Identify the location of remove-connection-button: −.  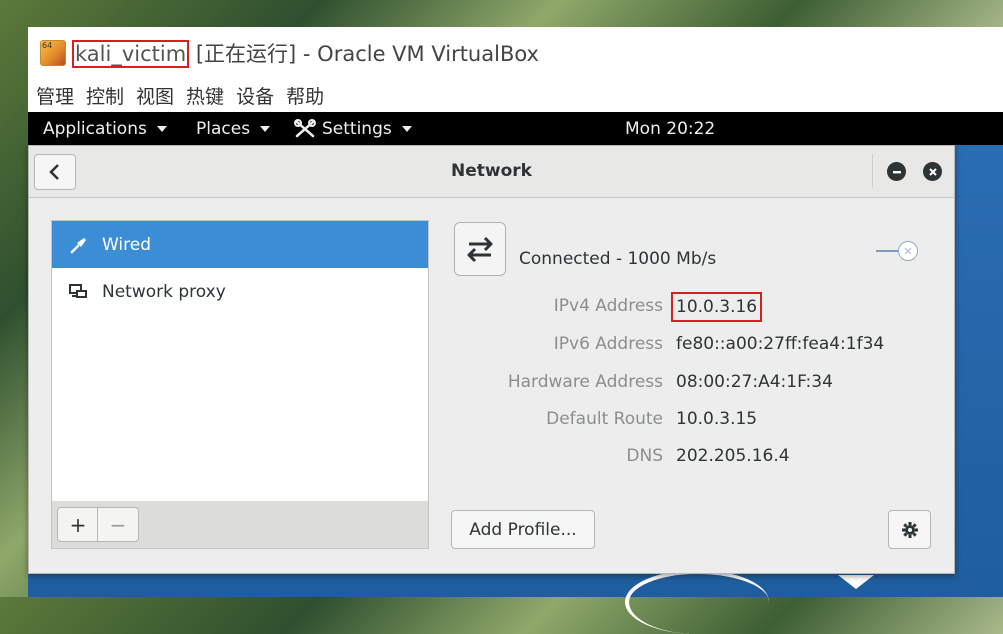
(118, 524).